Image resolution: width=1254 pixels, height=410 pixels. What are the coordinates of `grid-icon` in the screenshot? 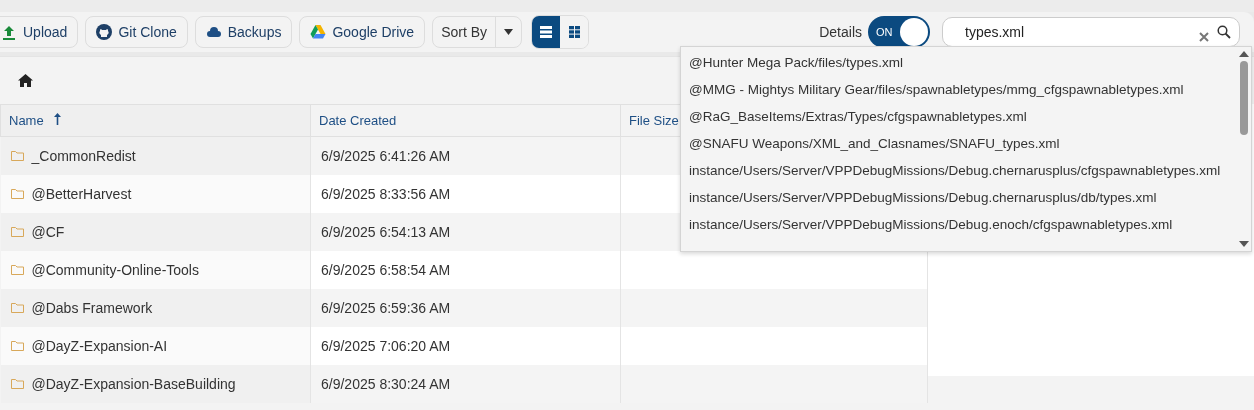 It's located at (574, 32).